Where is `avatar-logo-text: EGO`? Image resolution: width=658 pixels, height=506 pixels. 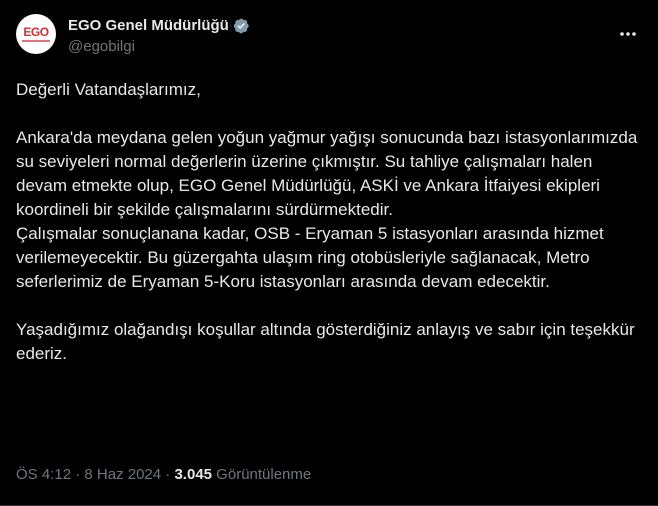 avatar-logo-text: EGO is located at coordinates (36, 32).